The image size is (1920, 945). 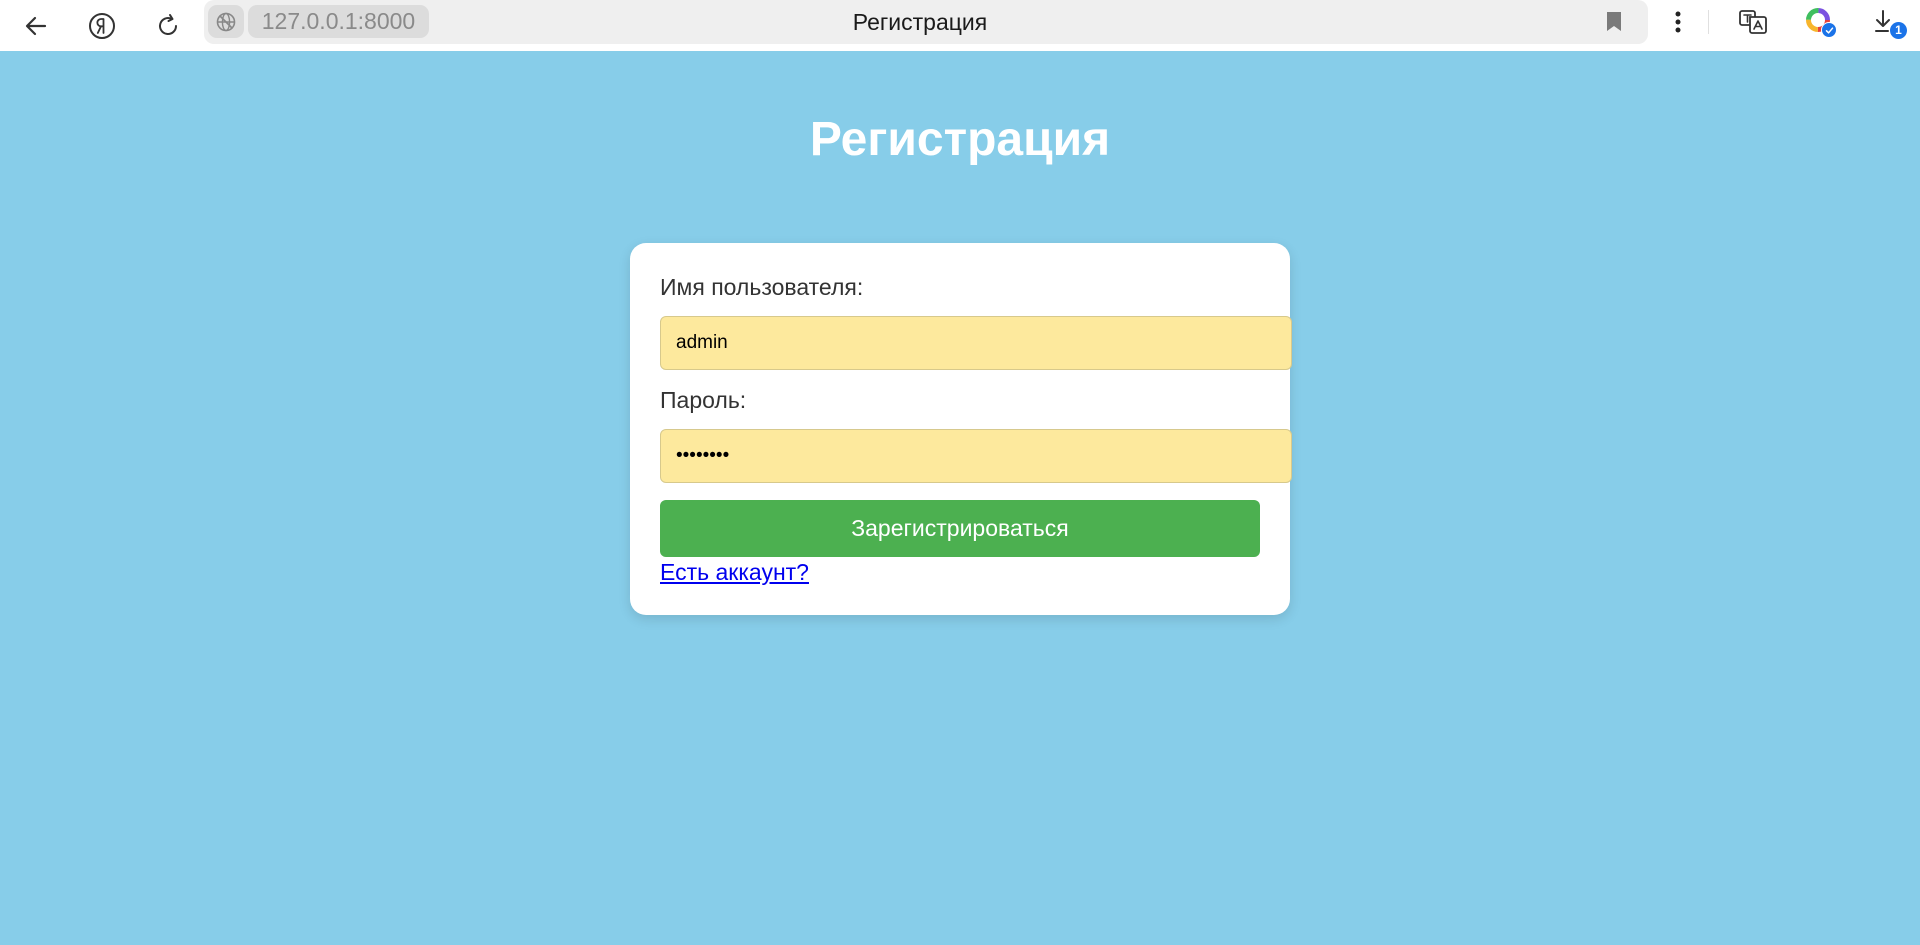 What do you see at coordinates (1708, 22) in the screenshot?
I see `toolbar-divider` at bounding box center [1708, 22].